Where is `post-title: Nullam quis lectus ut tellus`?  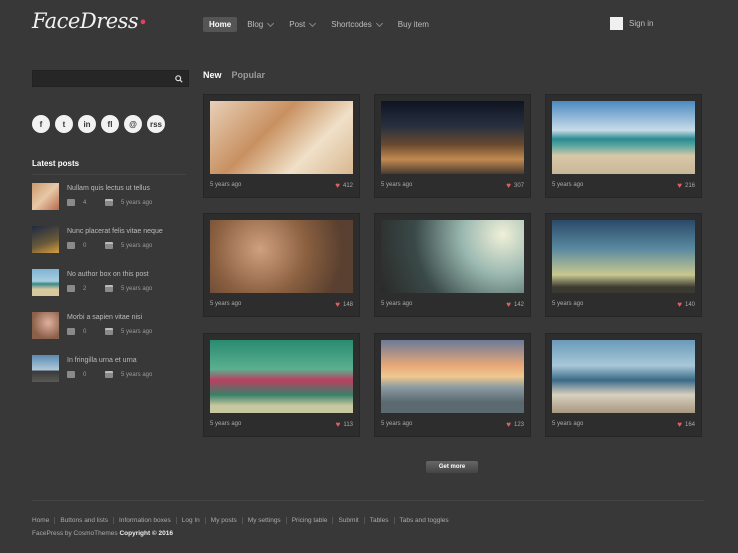 post-title: Nullam quis lectus ut tellus is located at coordinates (108, 188).